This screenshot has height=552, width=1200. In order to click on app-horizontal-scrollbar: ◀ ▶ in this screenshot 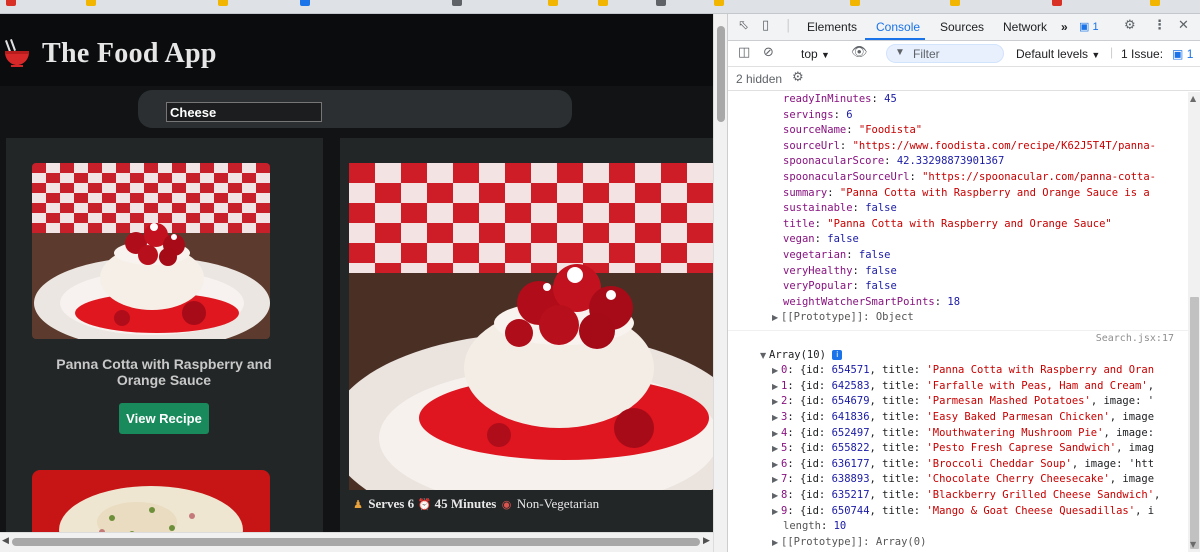, I will do `click(356, 542)`.